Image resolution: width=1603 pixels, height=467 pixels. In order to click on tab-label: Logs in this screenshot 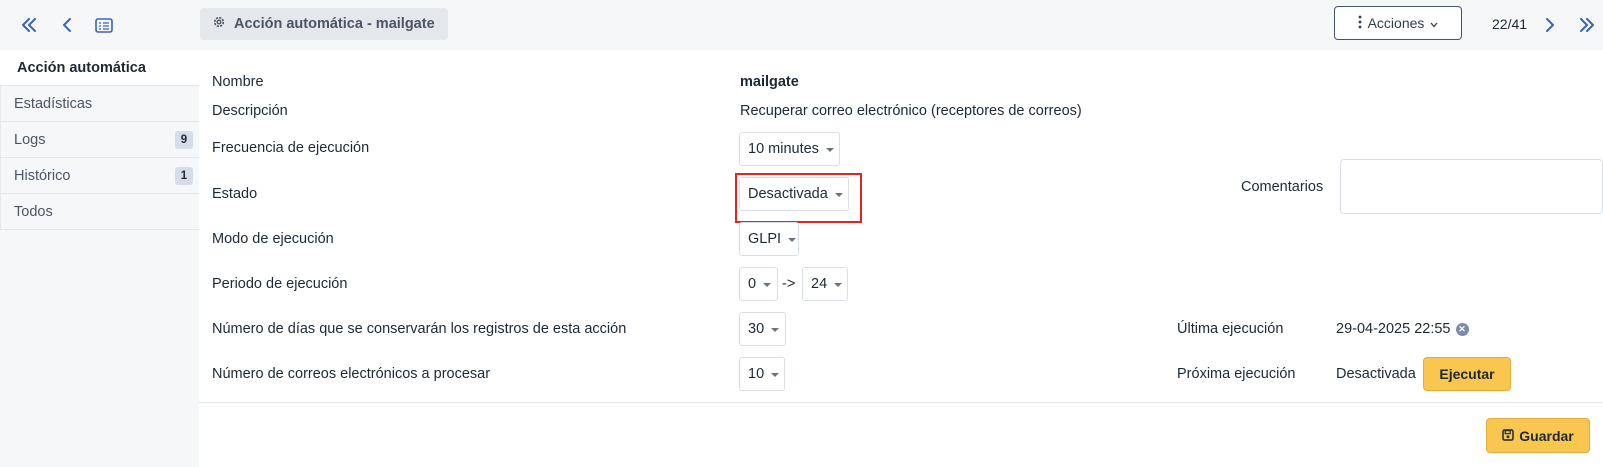, I will do `click(30, 139)`.